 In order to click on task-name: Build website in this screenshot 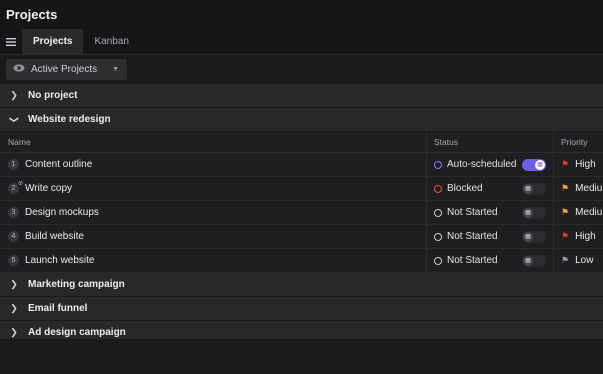, I will do `click(54, 236)`.